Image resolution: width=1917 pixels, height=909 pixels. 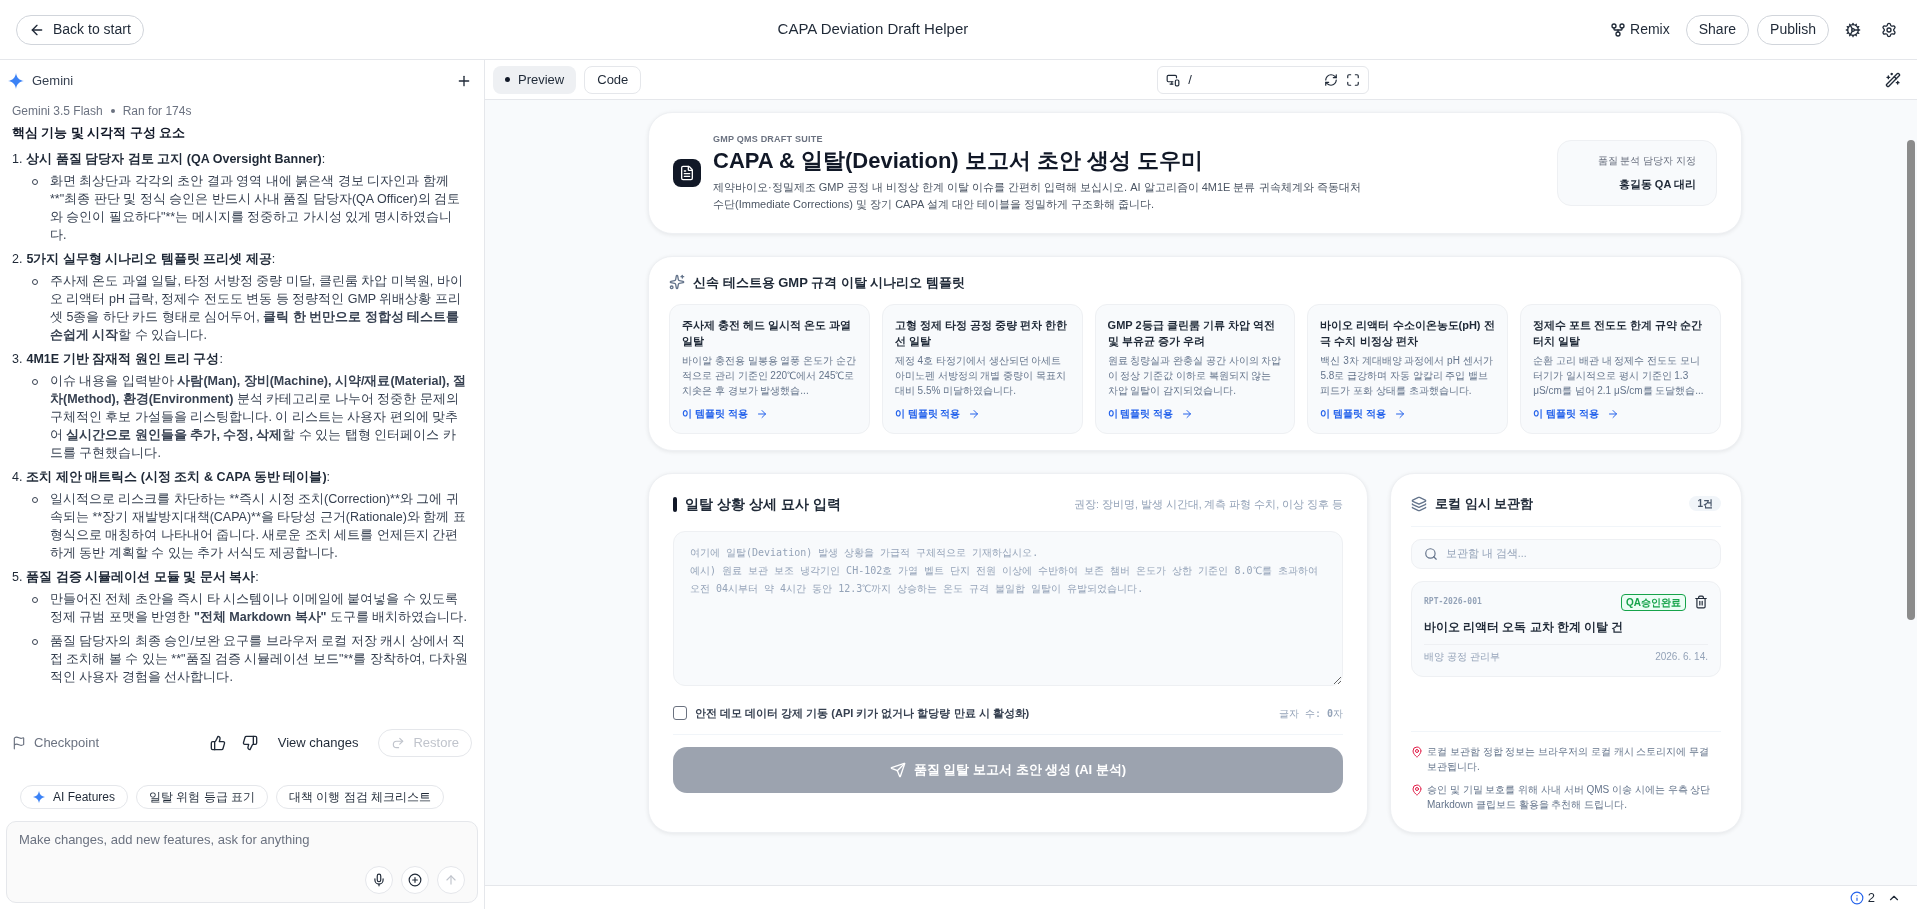 I want to click on list-number: 3., so click(x=17, y=359).